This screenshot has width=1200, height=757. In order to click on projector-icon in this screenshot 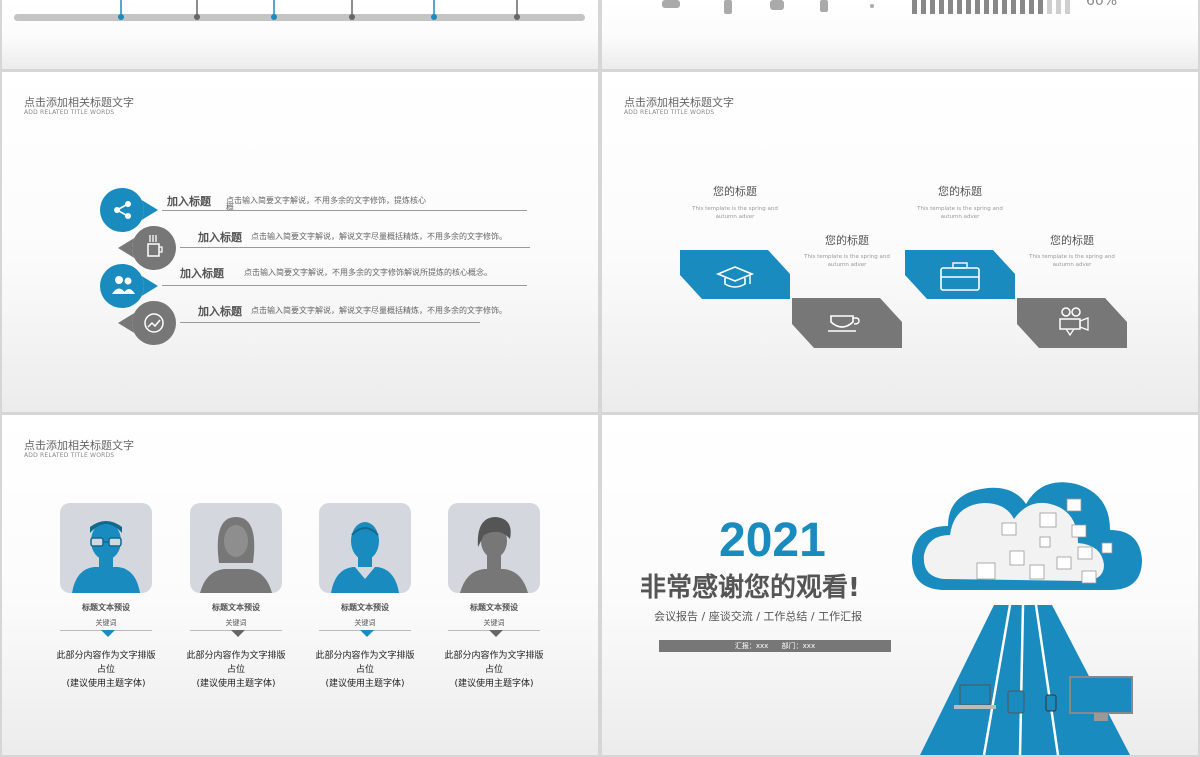, I will do `click(1072, 323)`.